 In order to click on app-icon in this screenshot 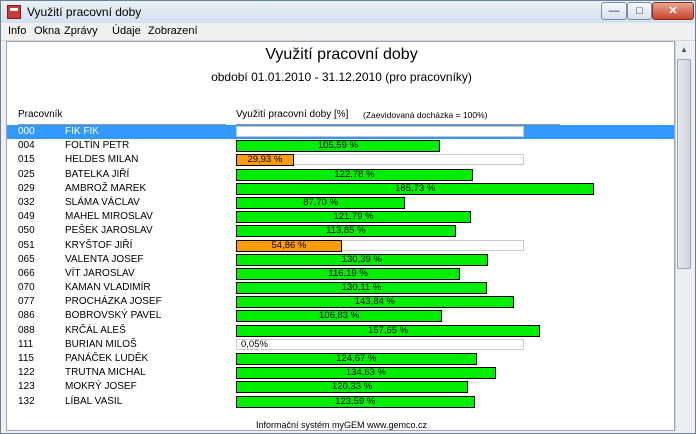, I will do `click(14, 12)`.